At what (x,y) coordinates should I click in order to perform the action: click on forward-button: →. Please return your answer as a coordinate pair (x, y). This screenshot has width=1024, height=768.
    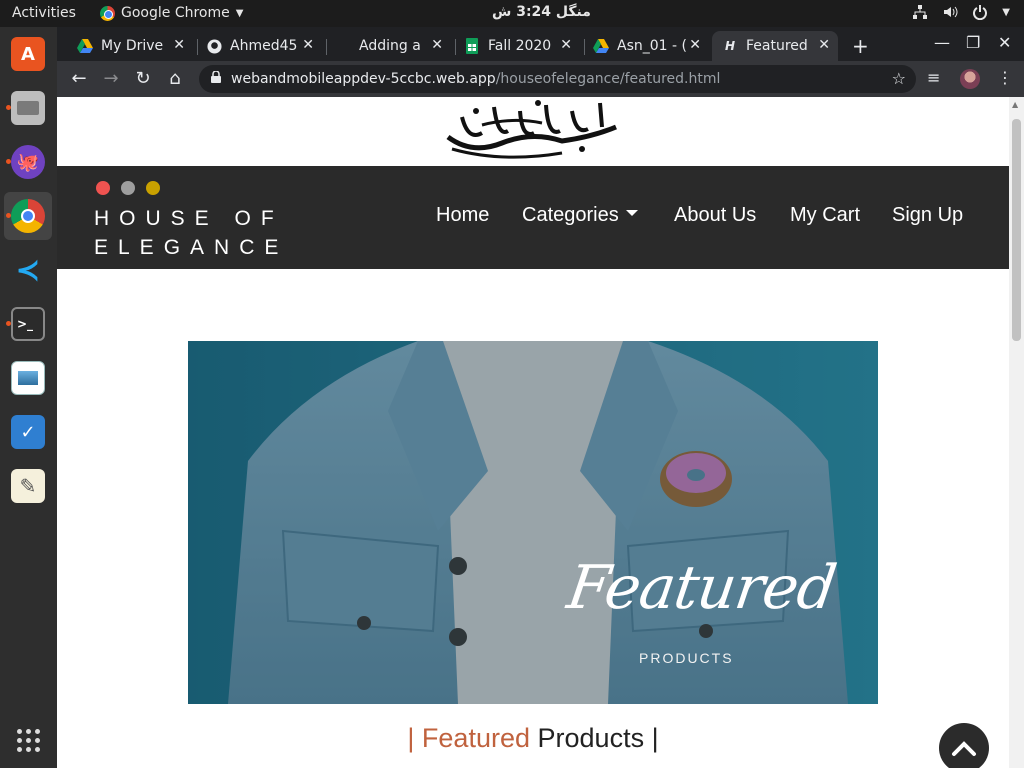
    Looking at the image, I should click on (111, 78).